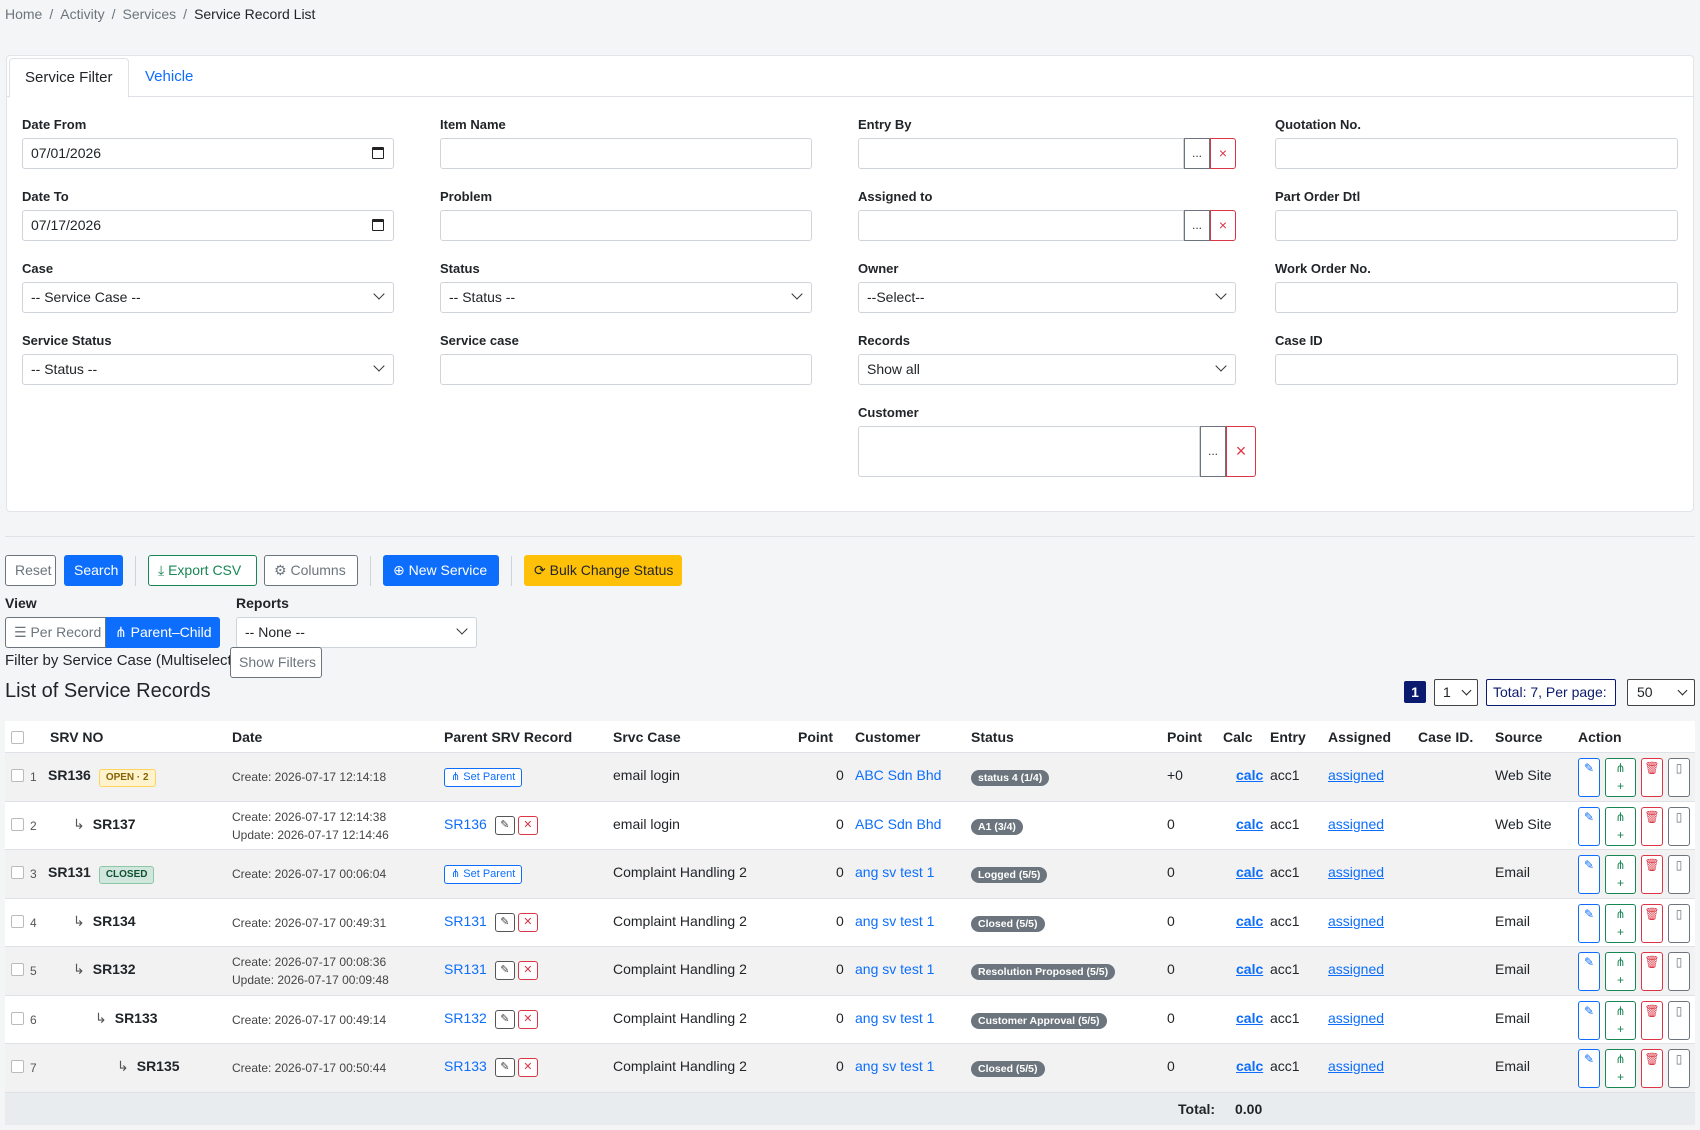 The height and width of the screenshot is (1130, 1700). I want to click on parent-link: SR132, so click(465, 1018).